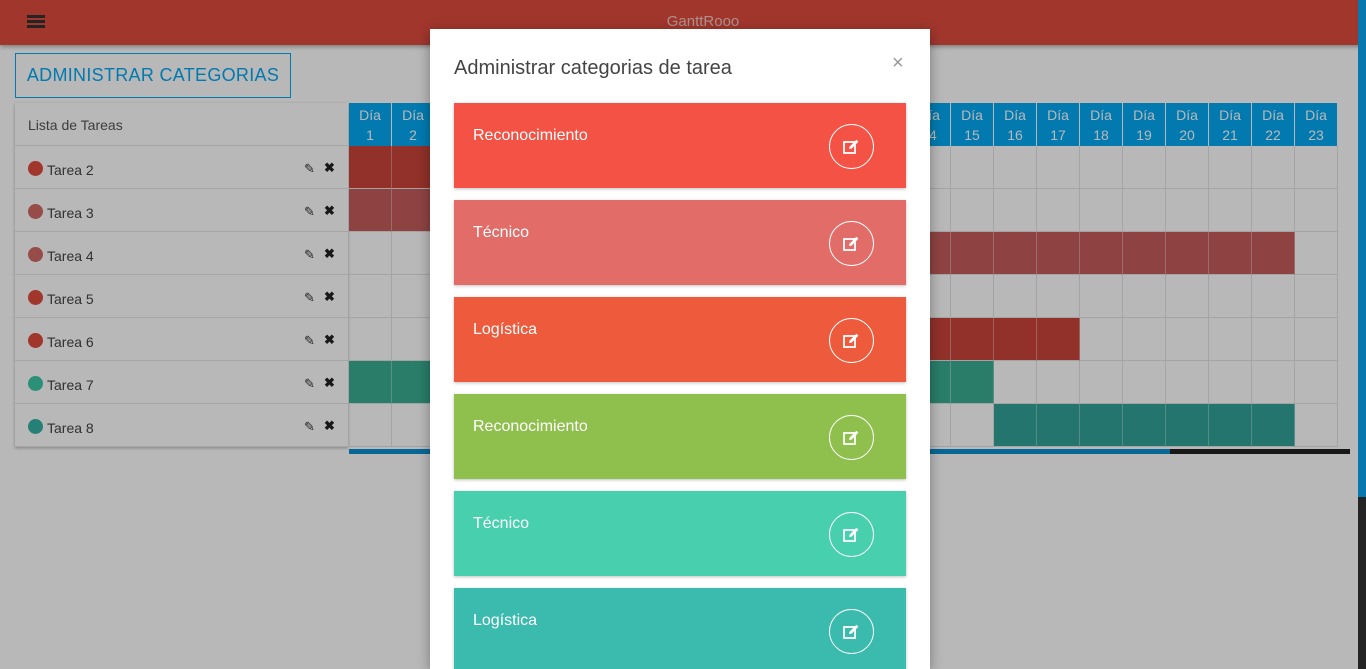 Image resolution: width=1366 pixels, height=669 pixels. I want to click on modal-title: Administrar categorias de tarea, so click(593, 68).